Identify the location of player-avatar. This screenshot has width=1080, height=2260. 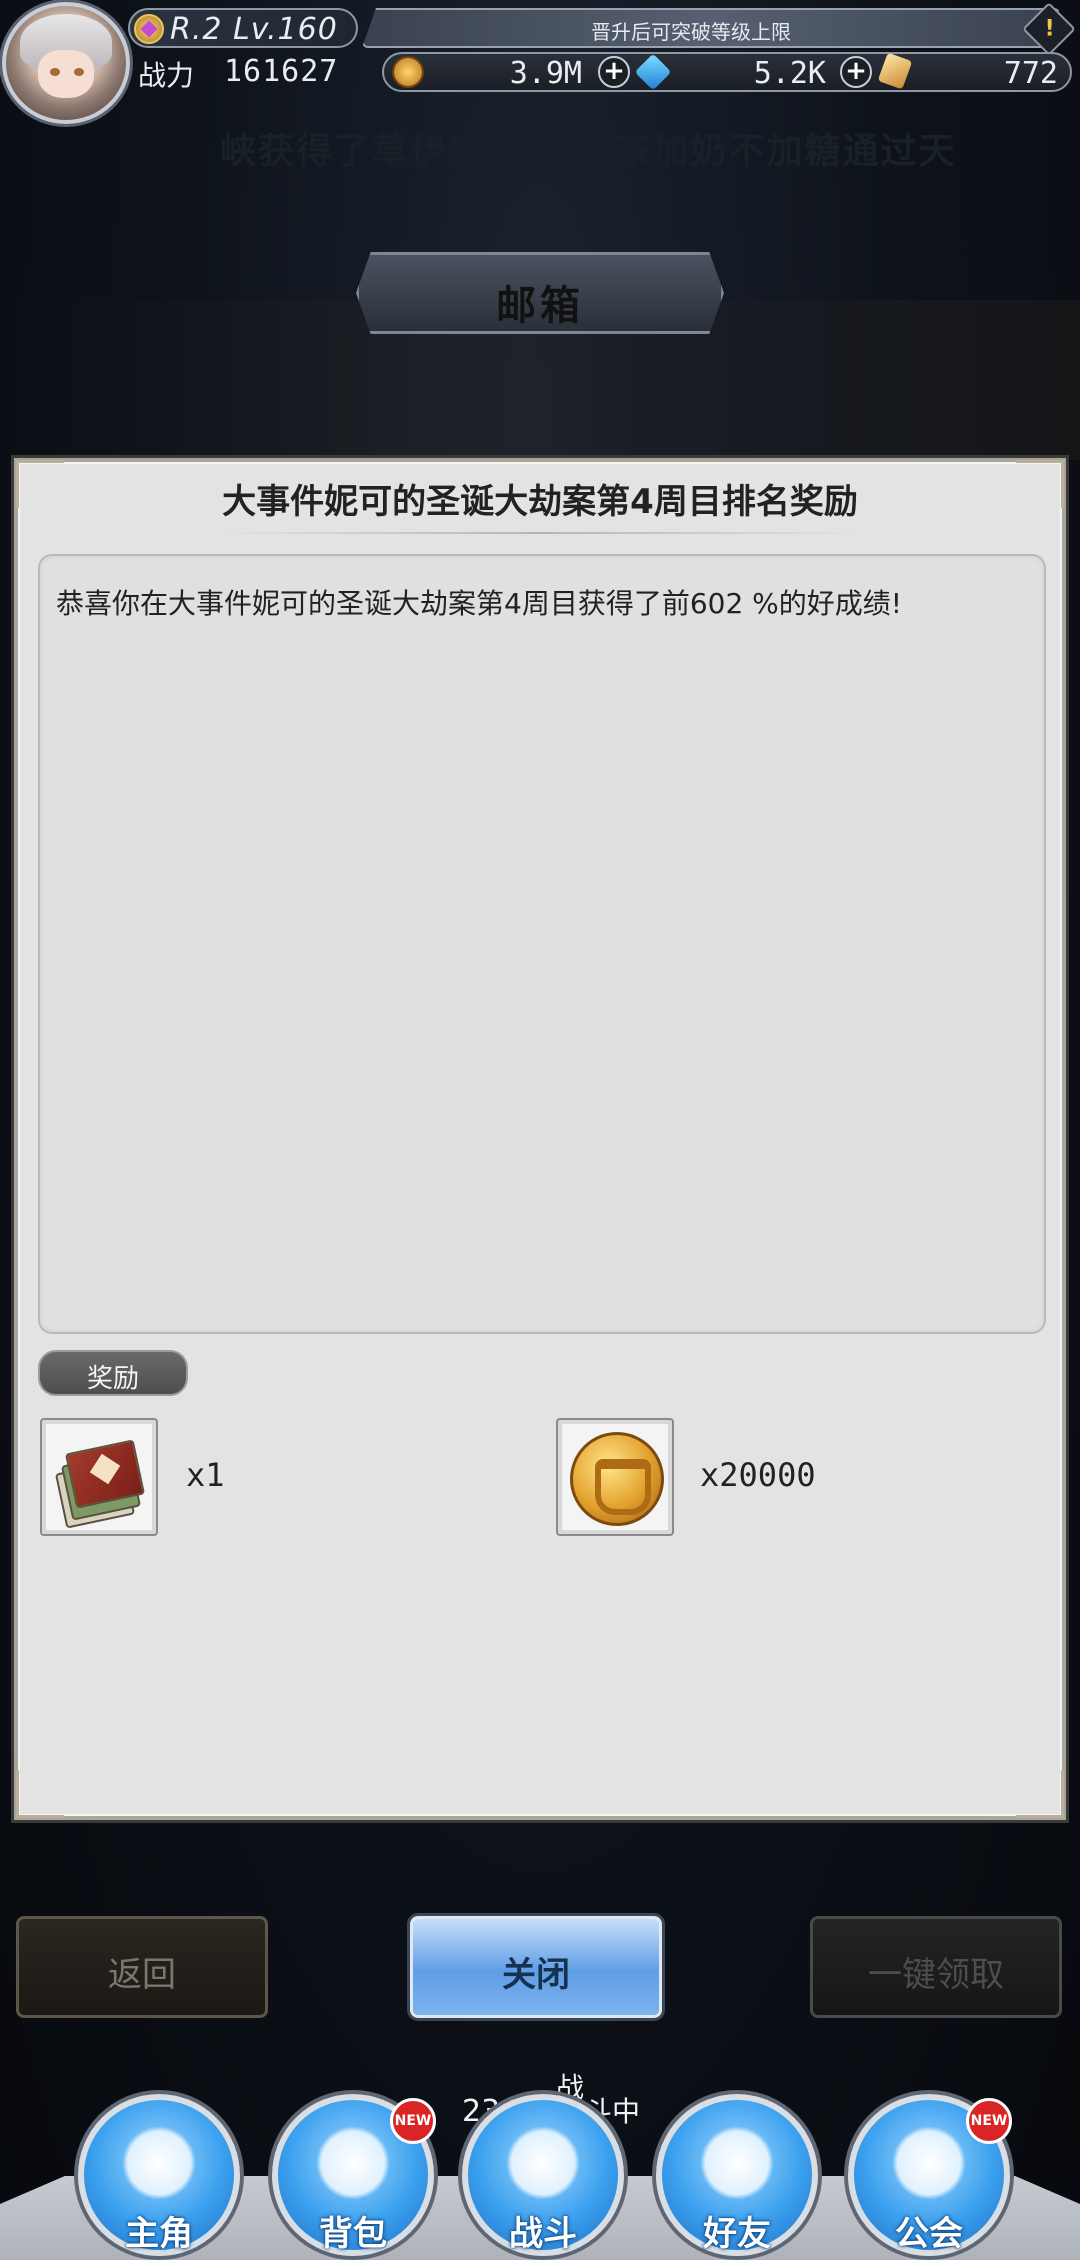
(66, 63).